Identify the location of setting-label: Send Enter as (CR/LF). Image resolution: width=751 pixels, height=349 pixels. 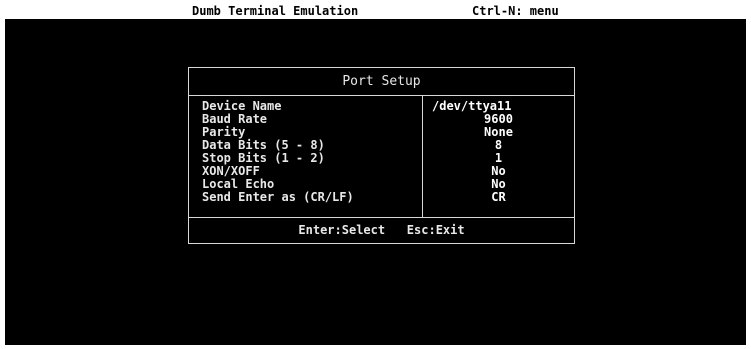
(278, 197).